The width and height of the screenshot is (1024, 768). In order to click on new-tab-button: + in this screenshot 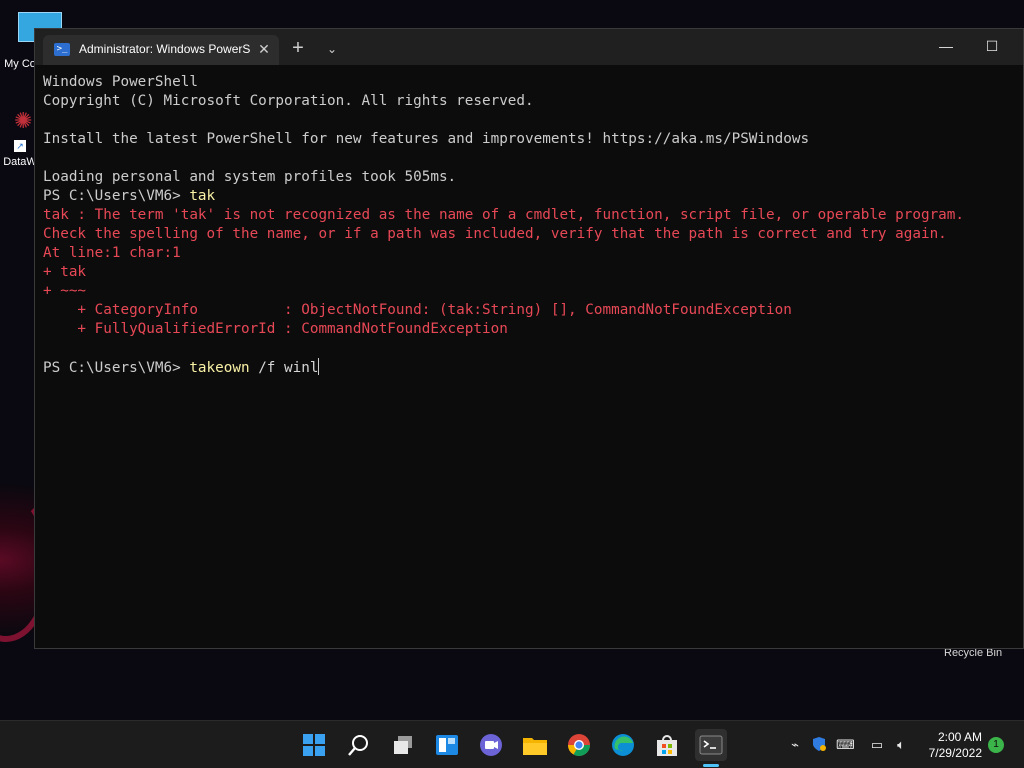, I will do `click(298, 48)`.